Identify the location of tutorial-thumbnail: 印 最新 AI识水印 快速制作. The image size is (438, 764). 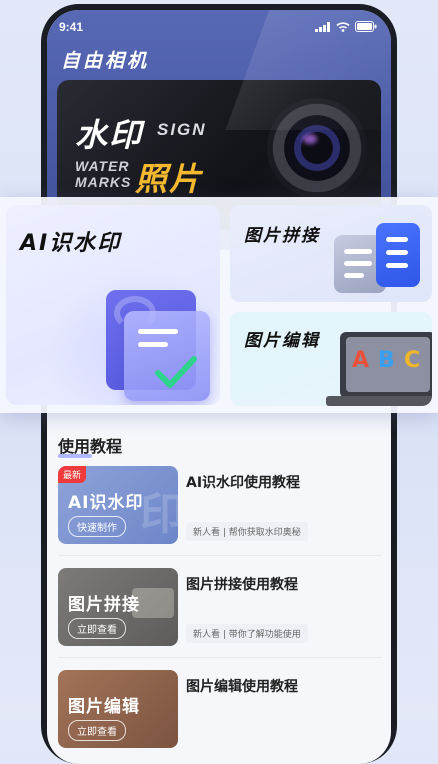
(118, 505).